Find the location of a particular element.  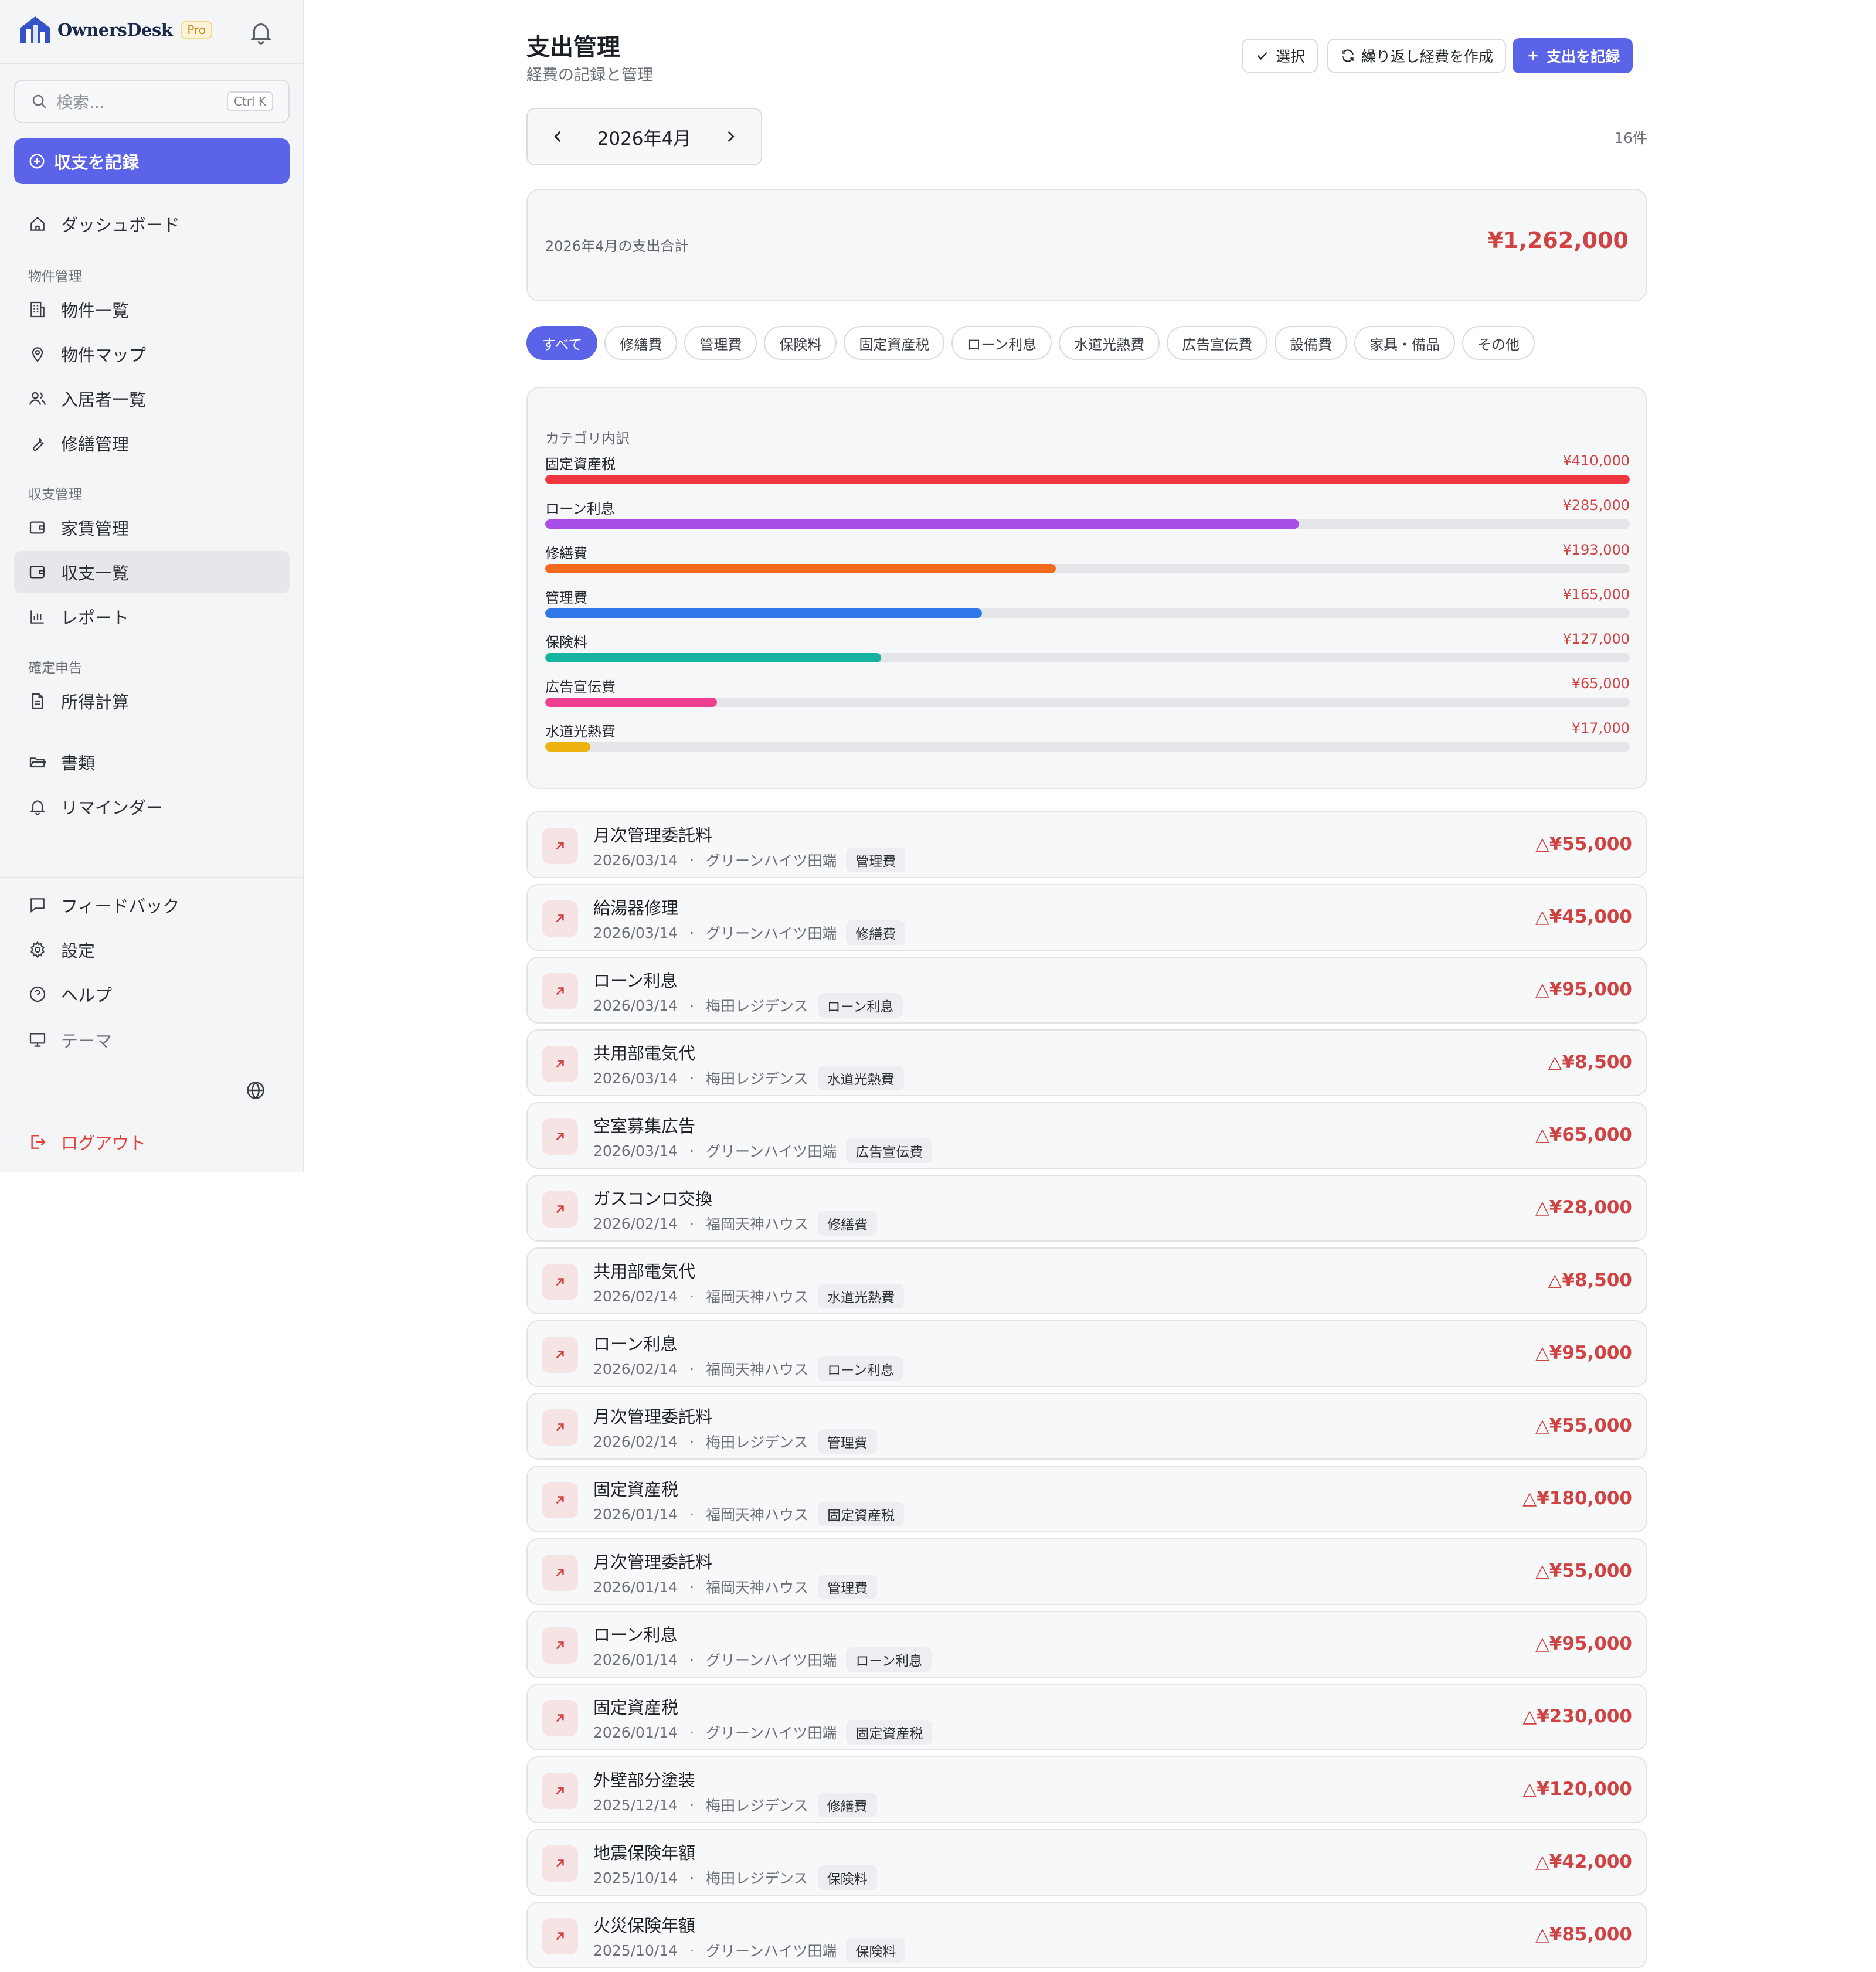

sidebar-item-report: レポート is located at coordinates (152, 617).